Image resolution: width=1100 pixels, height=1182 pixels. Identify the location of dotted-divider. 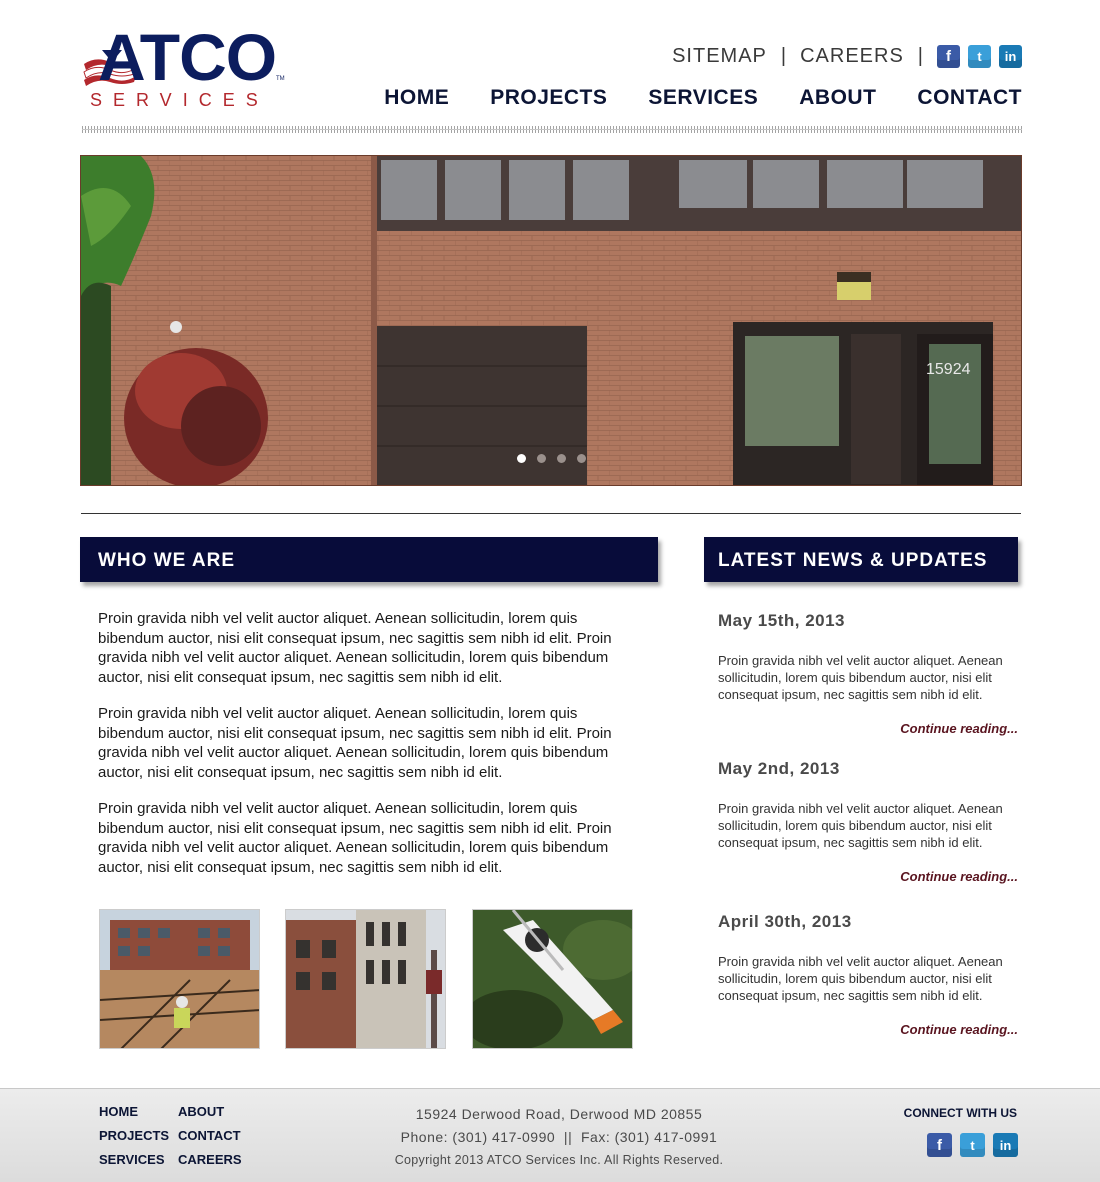
(552, 129).